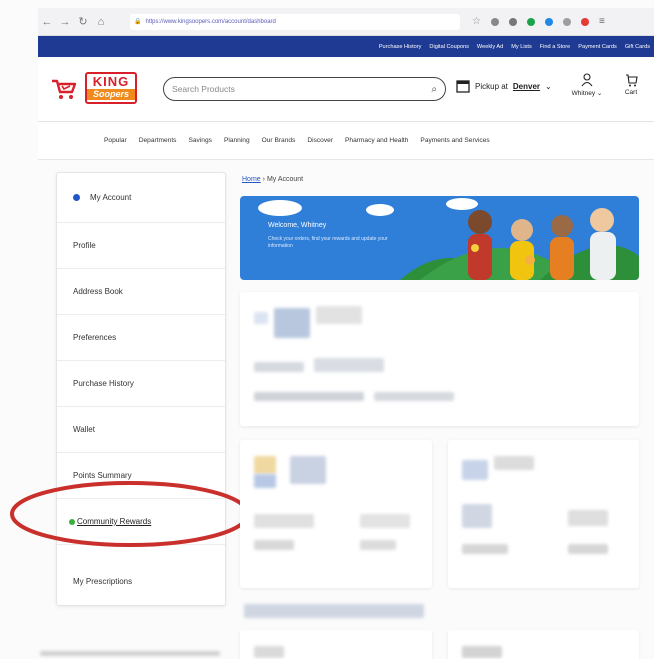  Describe the element at coordinates (237, 140) in the screenshot. I see `nav-item: Planning` at that location.